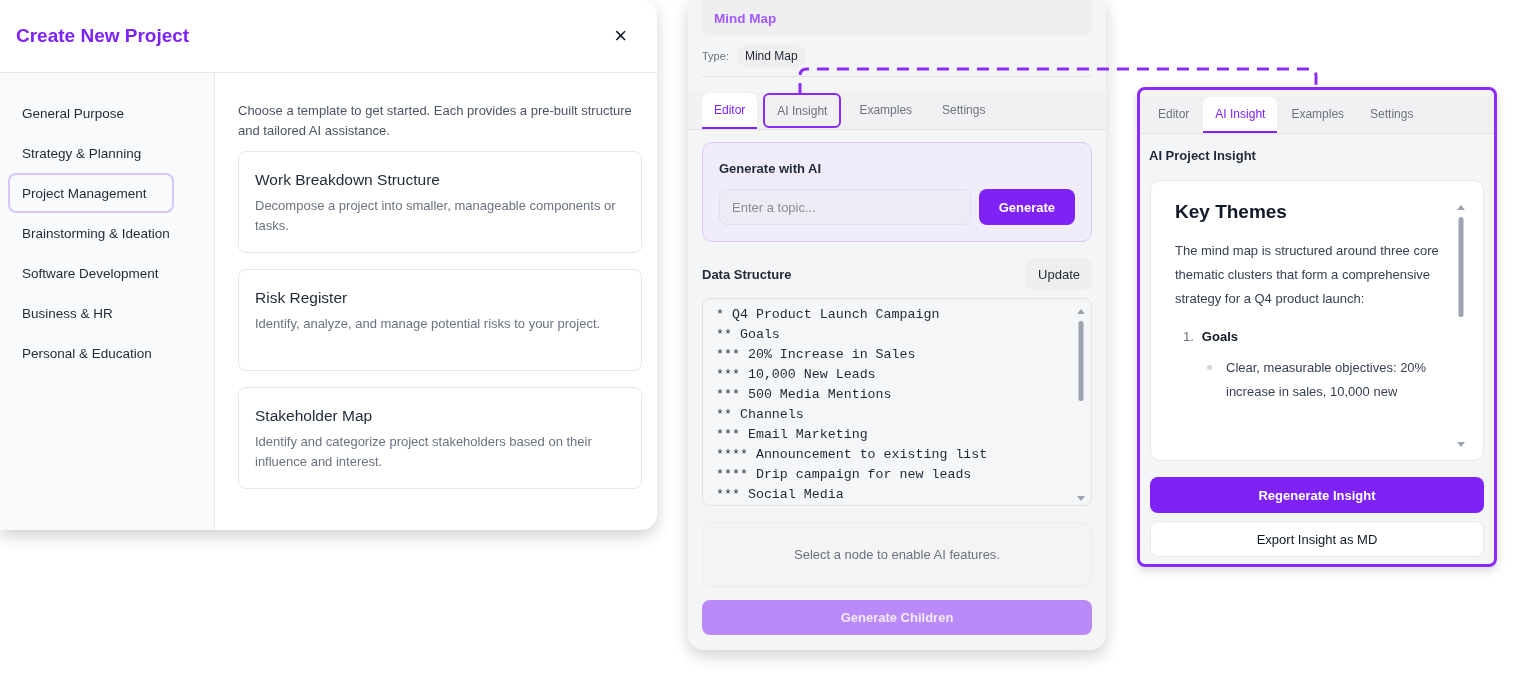 Image resolution: width=1523 pixels, height=673 pixels. I want to click on bullet-icon, so click(1209, 367).